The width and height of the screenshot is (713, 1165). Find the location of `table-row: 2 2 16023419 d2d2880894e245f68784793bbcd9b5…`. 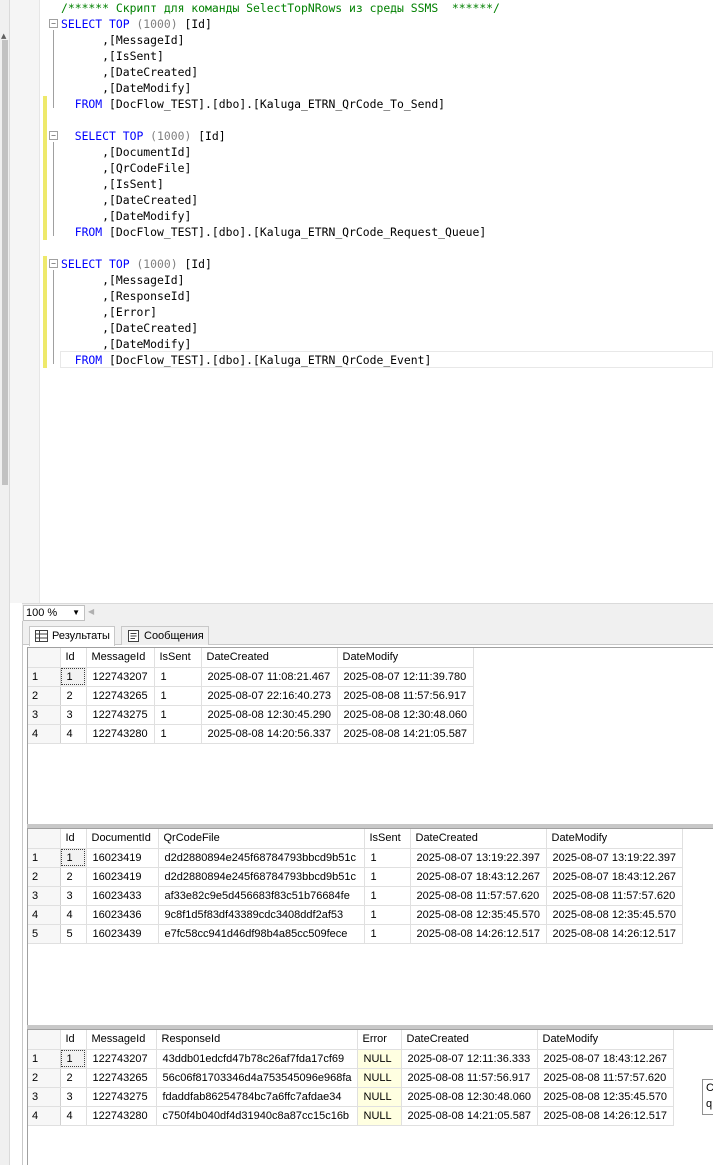

table-row: 2 2 16023419 d2d2880894e245f68784793bbcd9b5… is located at coordinates (355, 877).